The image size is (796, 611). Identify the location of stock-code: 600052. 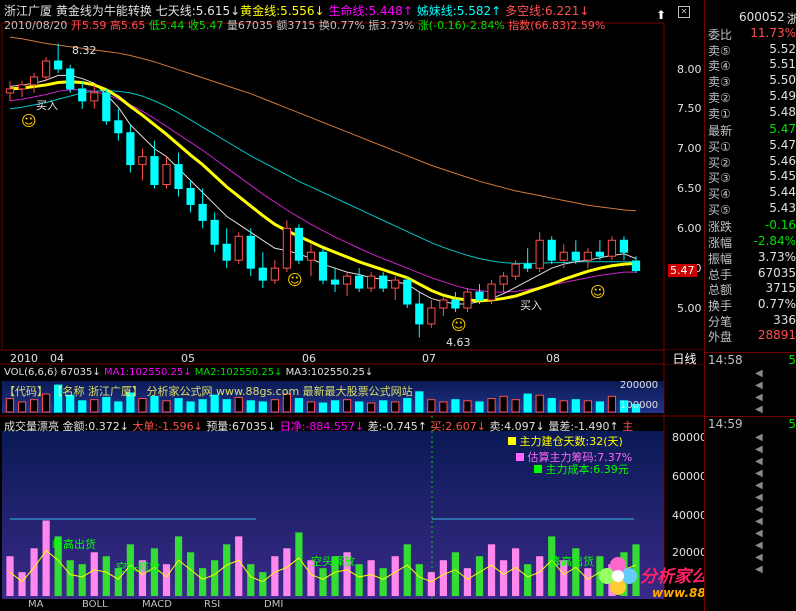
(762, 17).